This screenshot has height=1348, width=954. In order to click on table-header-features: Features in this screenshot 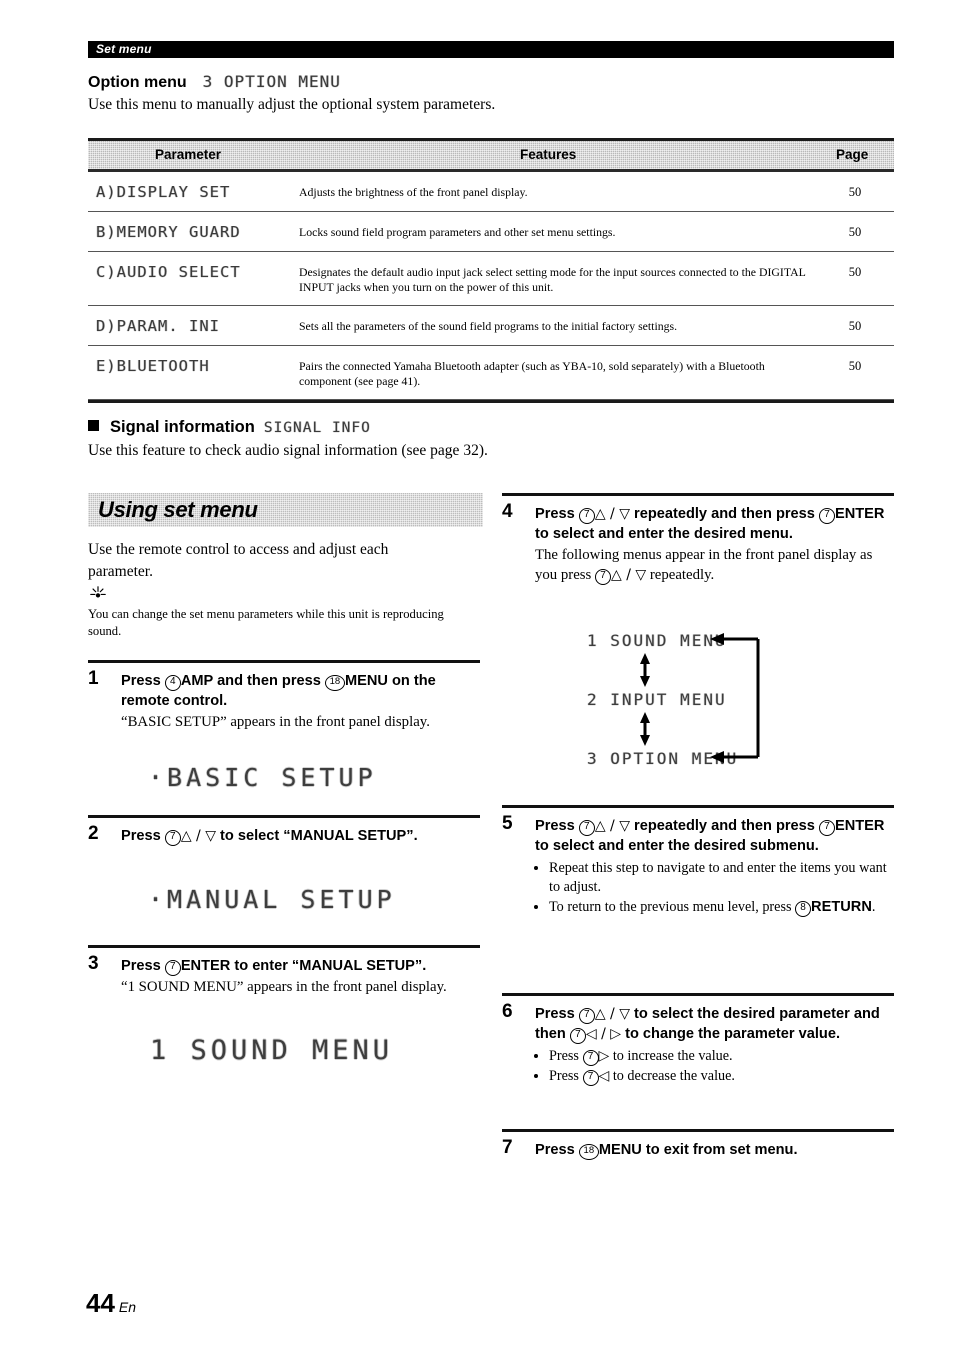, I will do `click(548, 154)`.